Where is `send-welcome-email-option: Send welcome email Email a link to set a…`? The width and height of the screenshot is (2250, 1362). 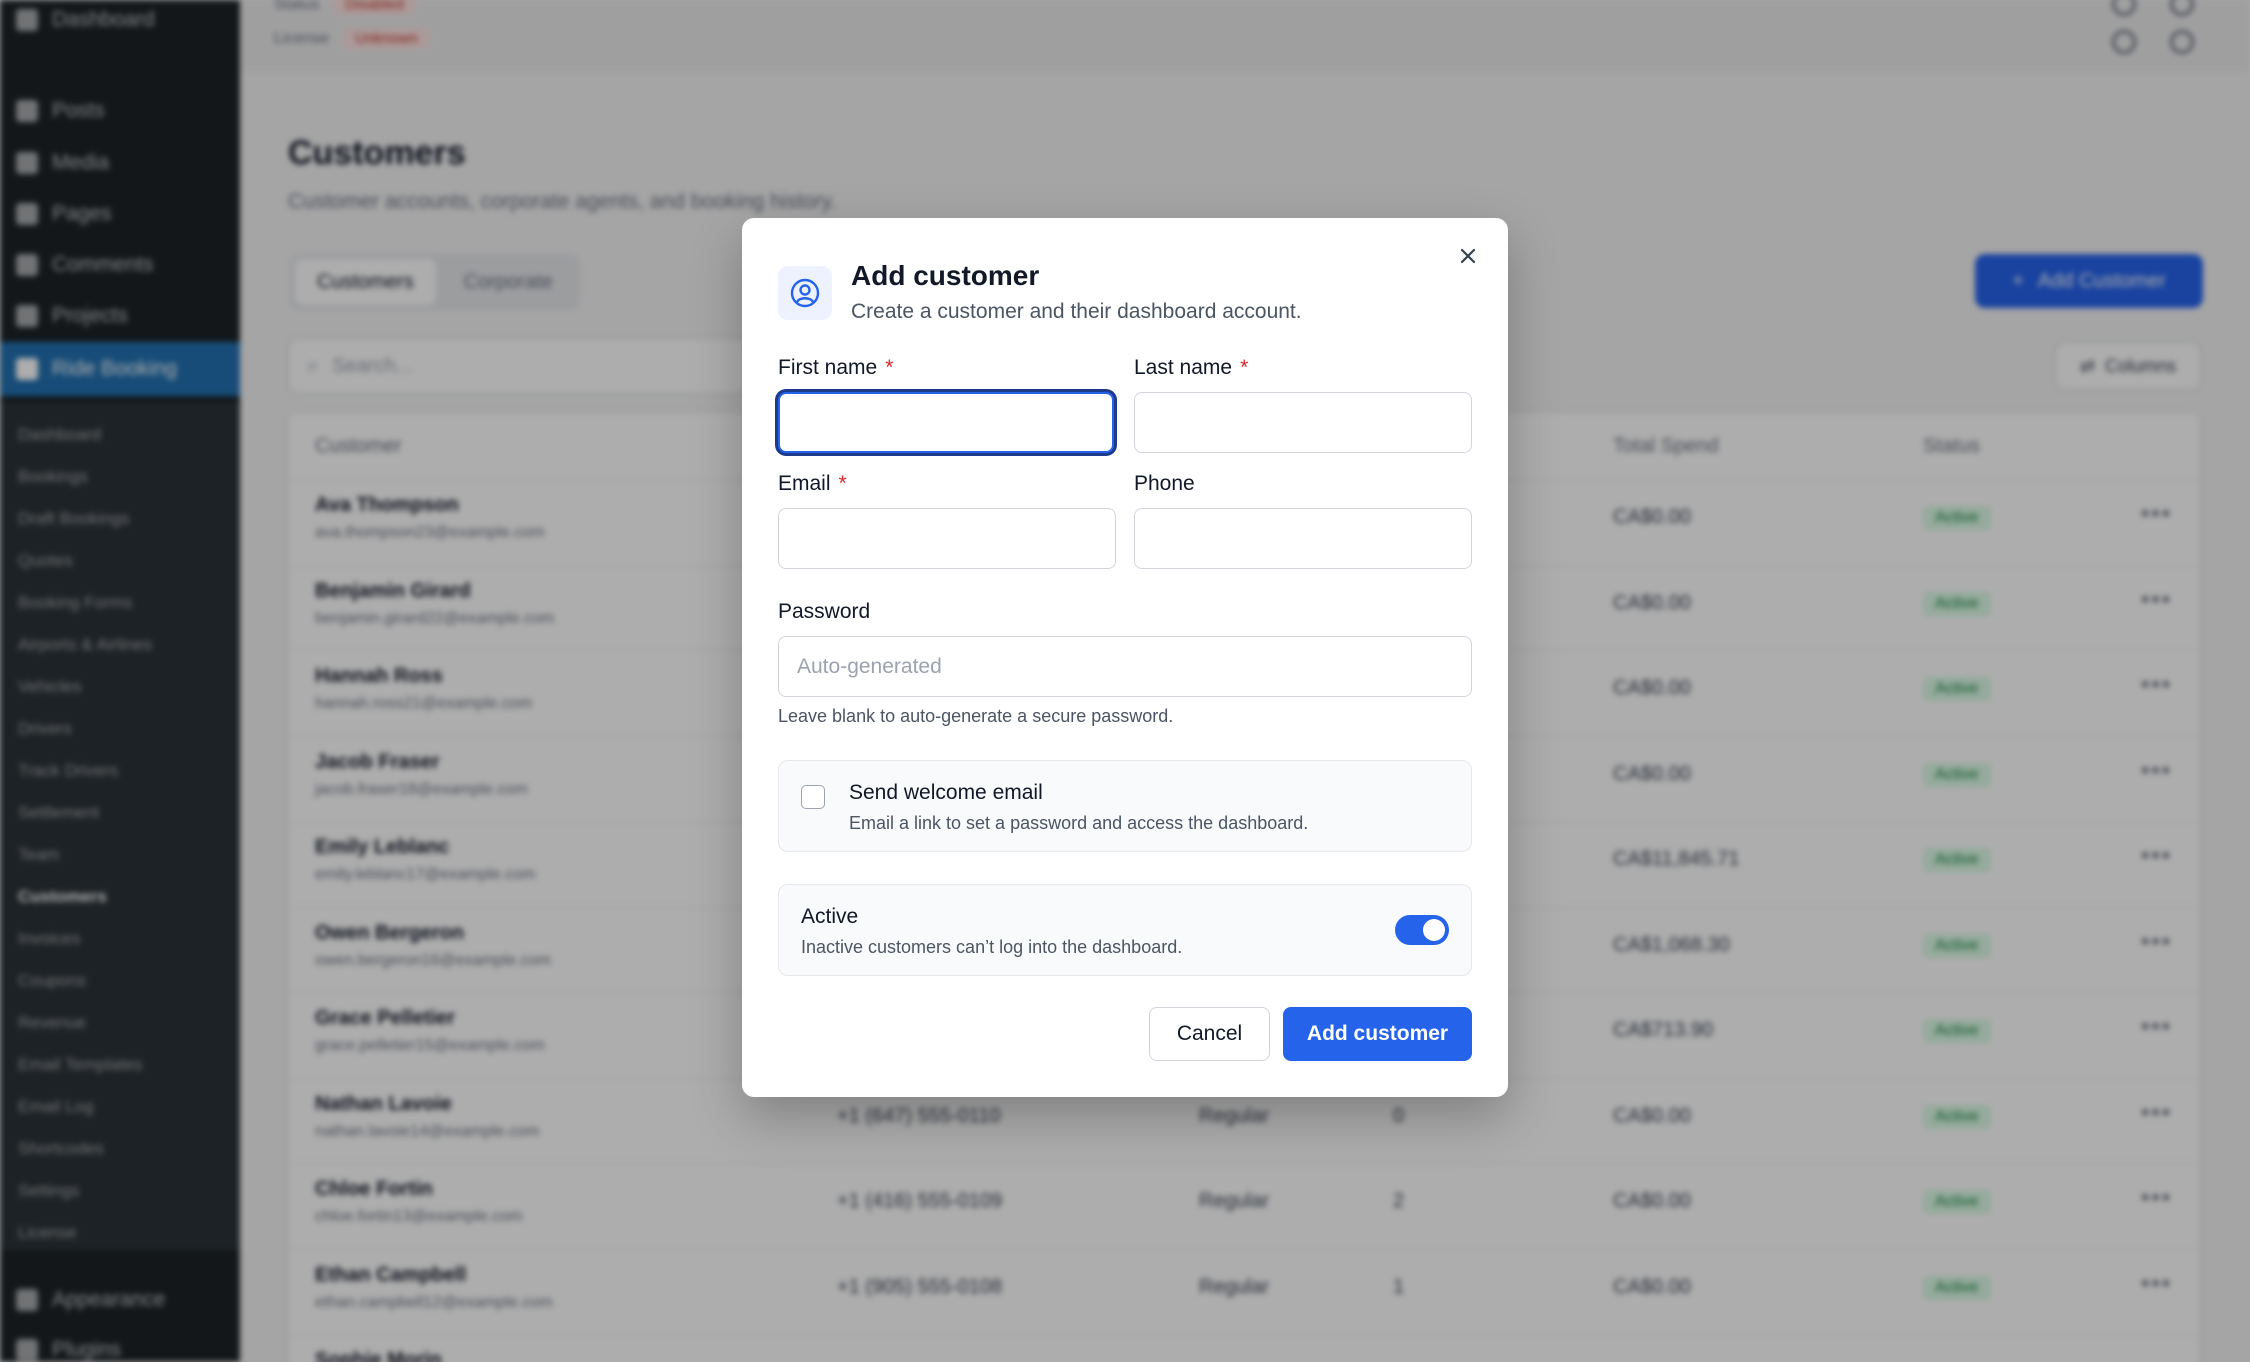 send-welcome-email-option: Send welcome email Email a link to set a… is located at coordinates (1125, 806).